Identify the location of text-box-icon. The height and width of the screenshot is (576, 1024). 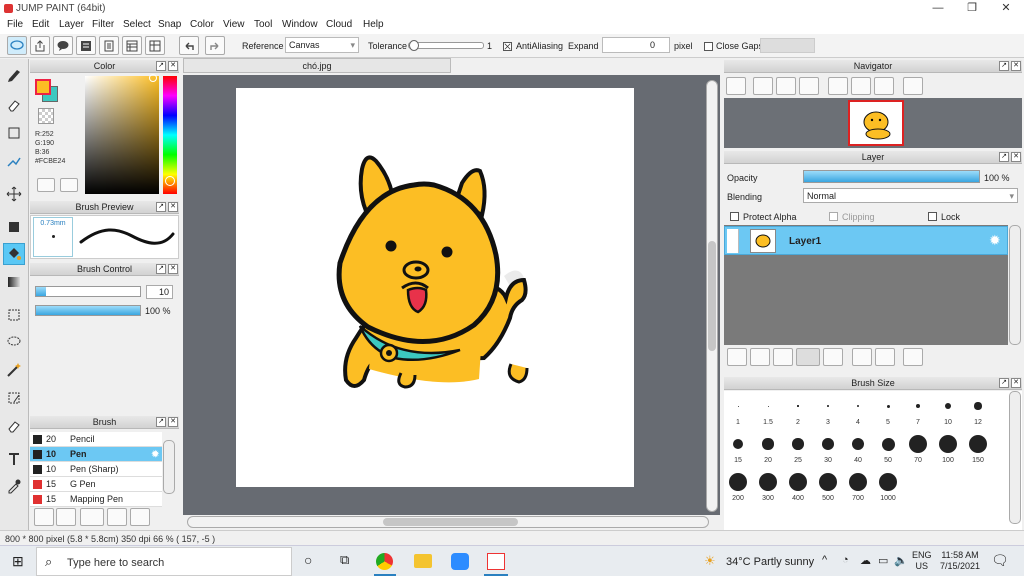
(86, 45).